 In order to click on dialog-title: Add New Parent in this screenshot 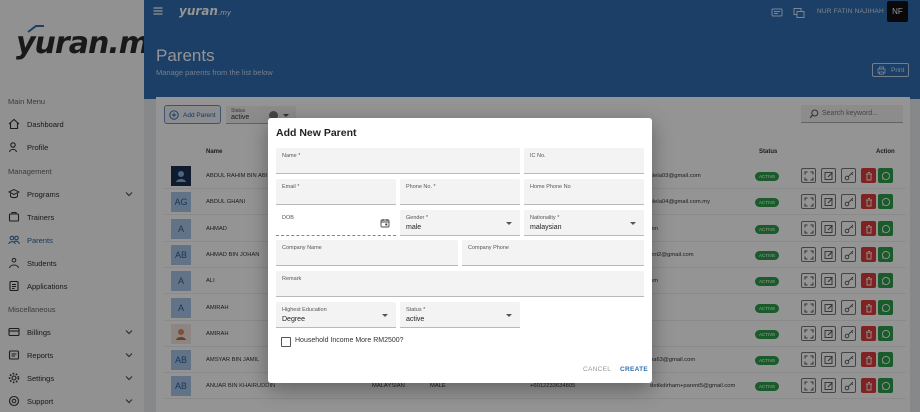, I will do `click(316, 133)`.